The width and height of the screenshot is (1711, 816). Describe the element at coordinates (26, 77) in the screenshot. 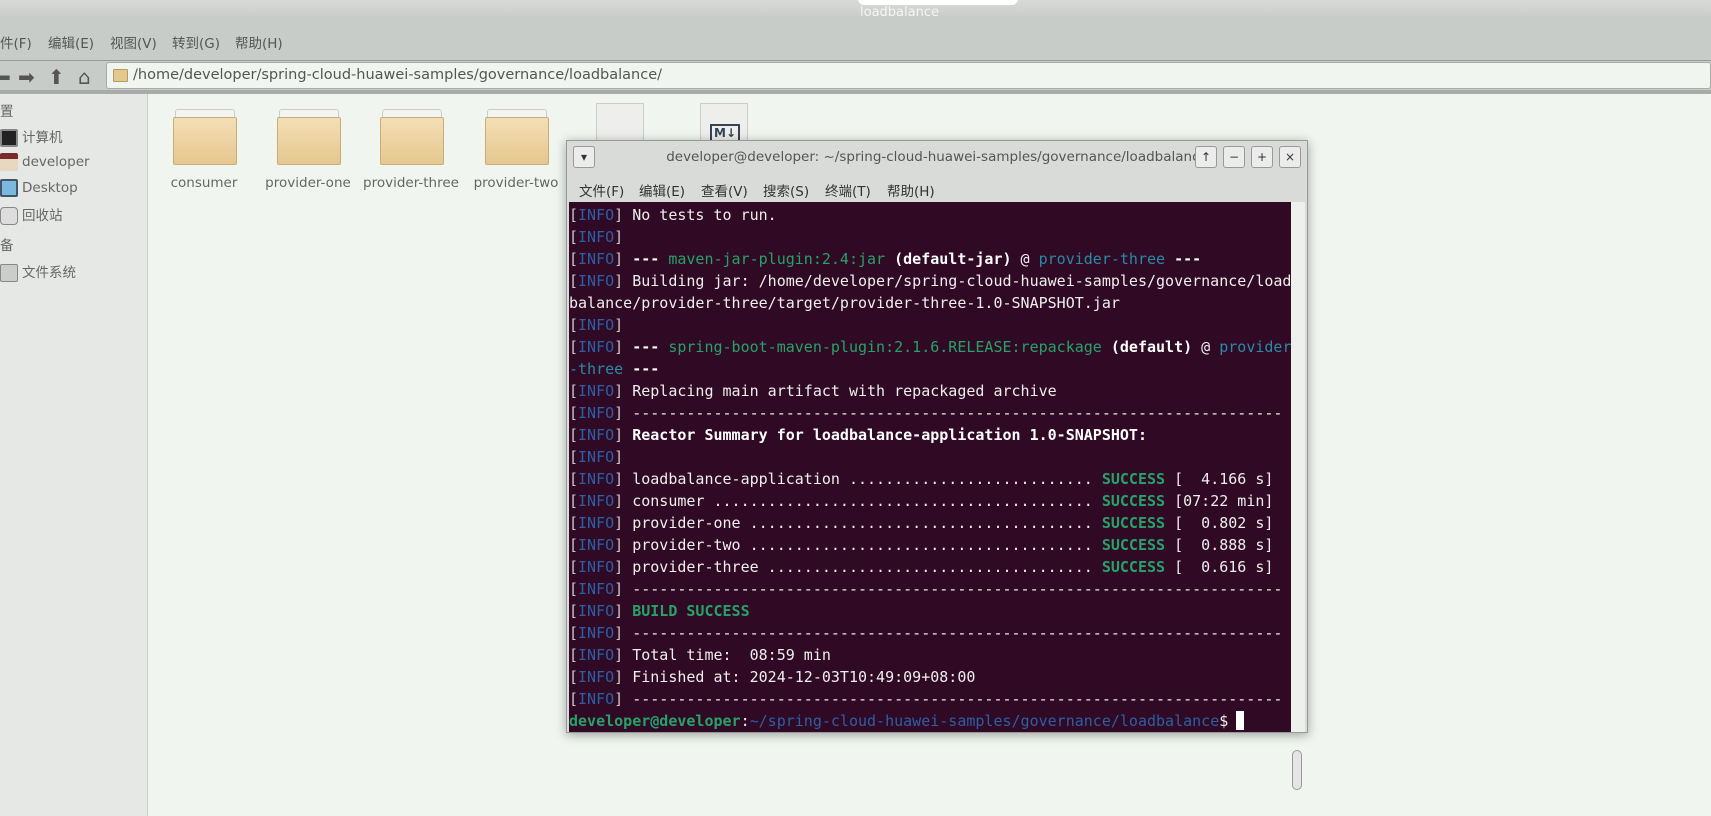

I see `forward-icon: ➡` at that location.